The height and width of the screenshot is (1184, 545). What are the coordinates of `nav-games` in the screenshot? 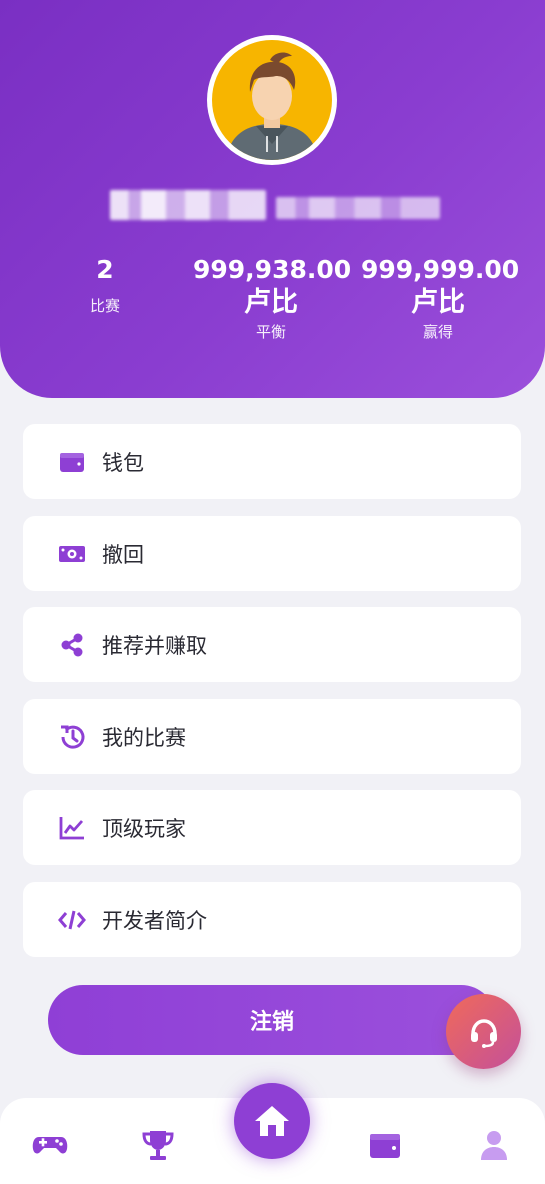 It's located at (50, 1145).